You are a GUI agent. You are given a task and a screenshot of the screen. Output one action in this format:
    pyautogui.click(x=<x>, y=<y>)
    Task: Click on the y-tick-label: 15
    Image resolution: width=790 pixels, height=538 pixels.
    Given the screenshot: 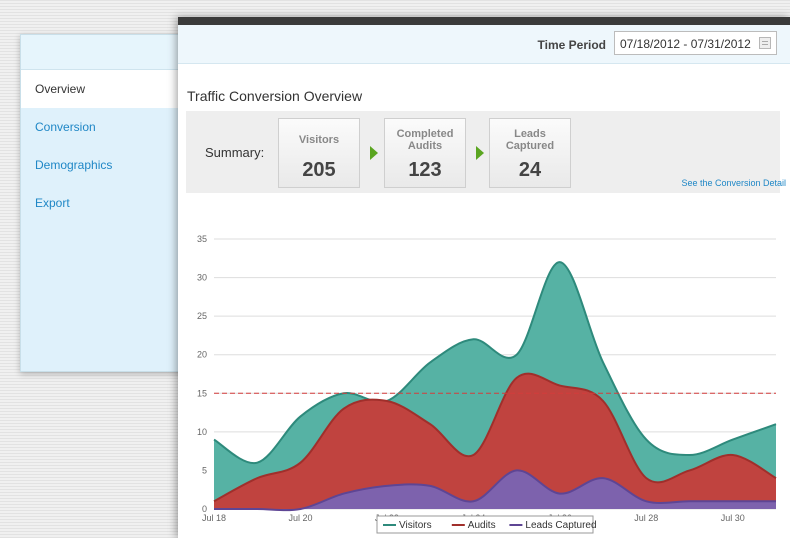 What is the action you would take?
    pyautogui.click(x=202, y=393)
    